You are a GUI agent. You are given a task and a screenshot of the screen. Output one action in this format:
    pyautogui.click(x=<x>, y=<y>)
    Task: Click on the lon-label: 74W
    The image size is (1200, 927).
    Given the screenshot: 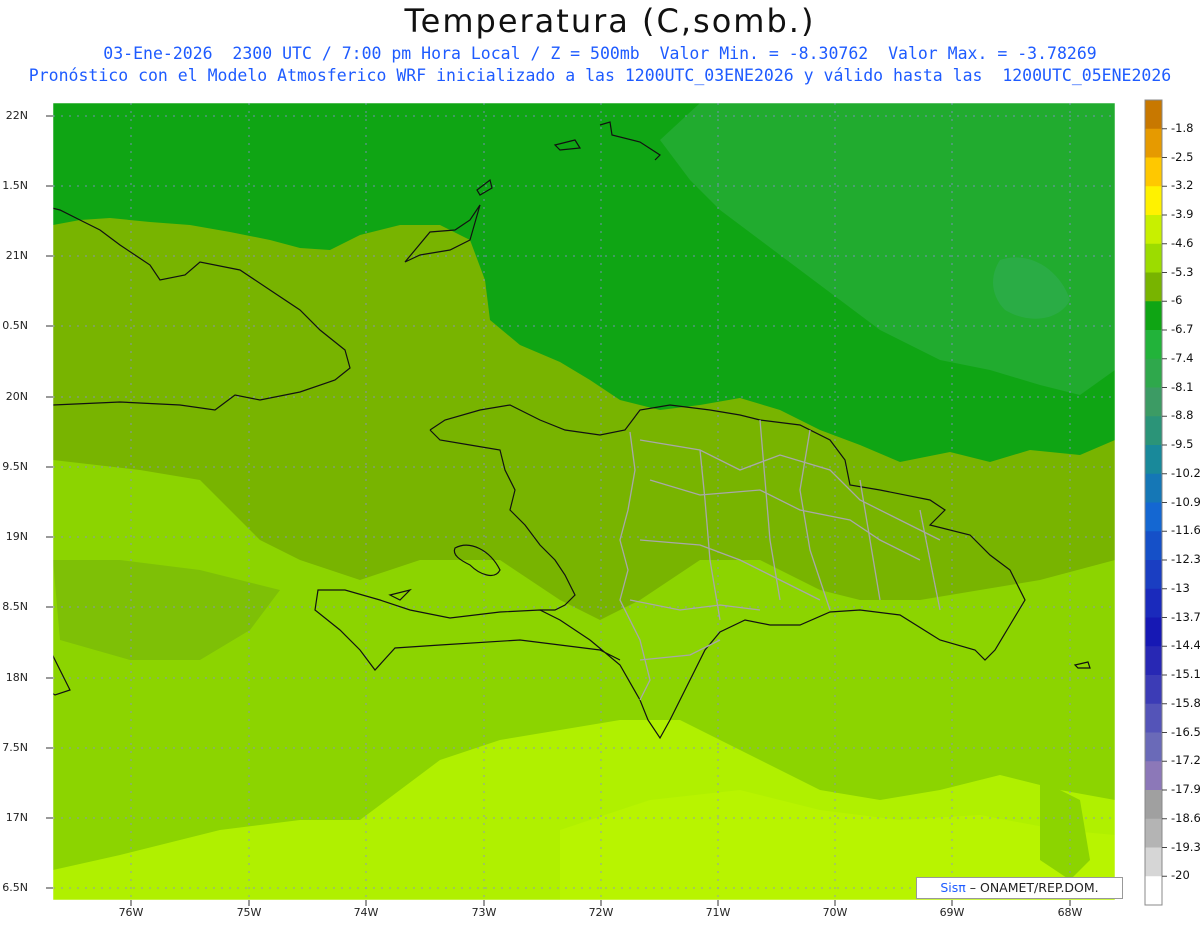 What is the action you would take?
    pyautogui.click(x=366, y=912)
    